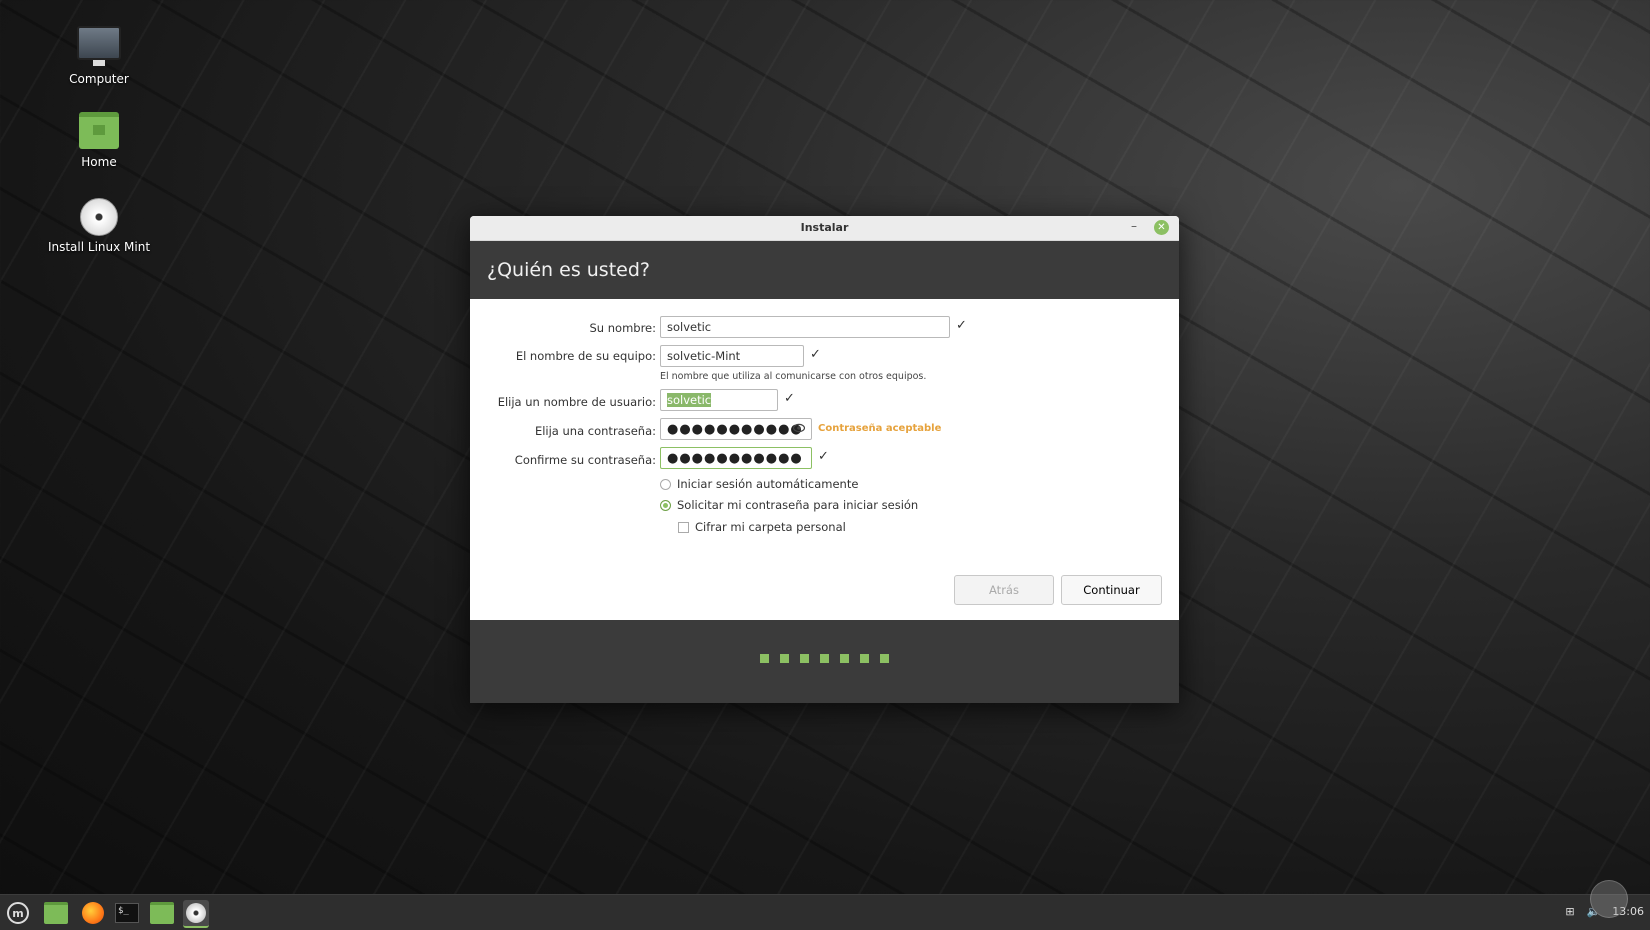 The height and width of the screenshot is (930, 1650). I want to click on taskbar: m $_ ⊞ 🔈 13:06, so click(825, 912).